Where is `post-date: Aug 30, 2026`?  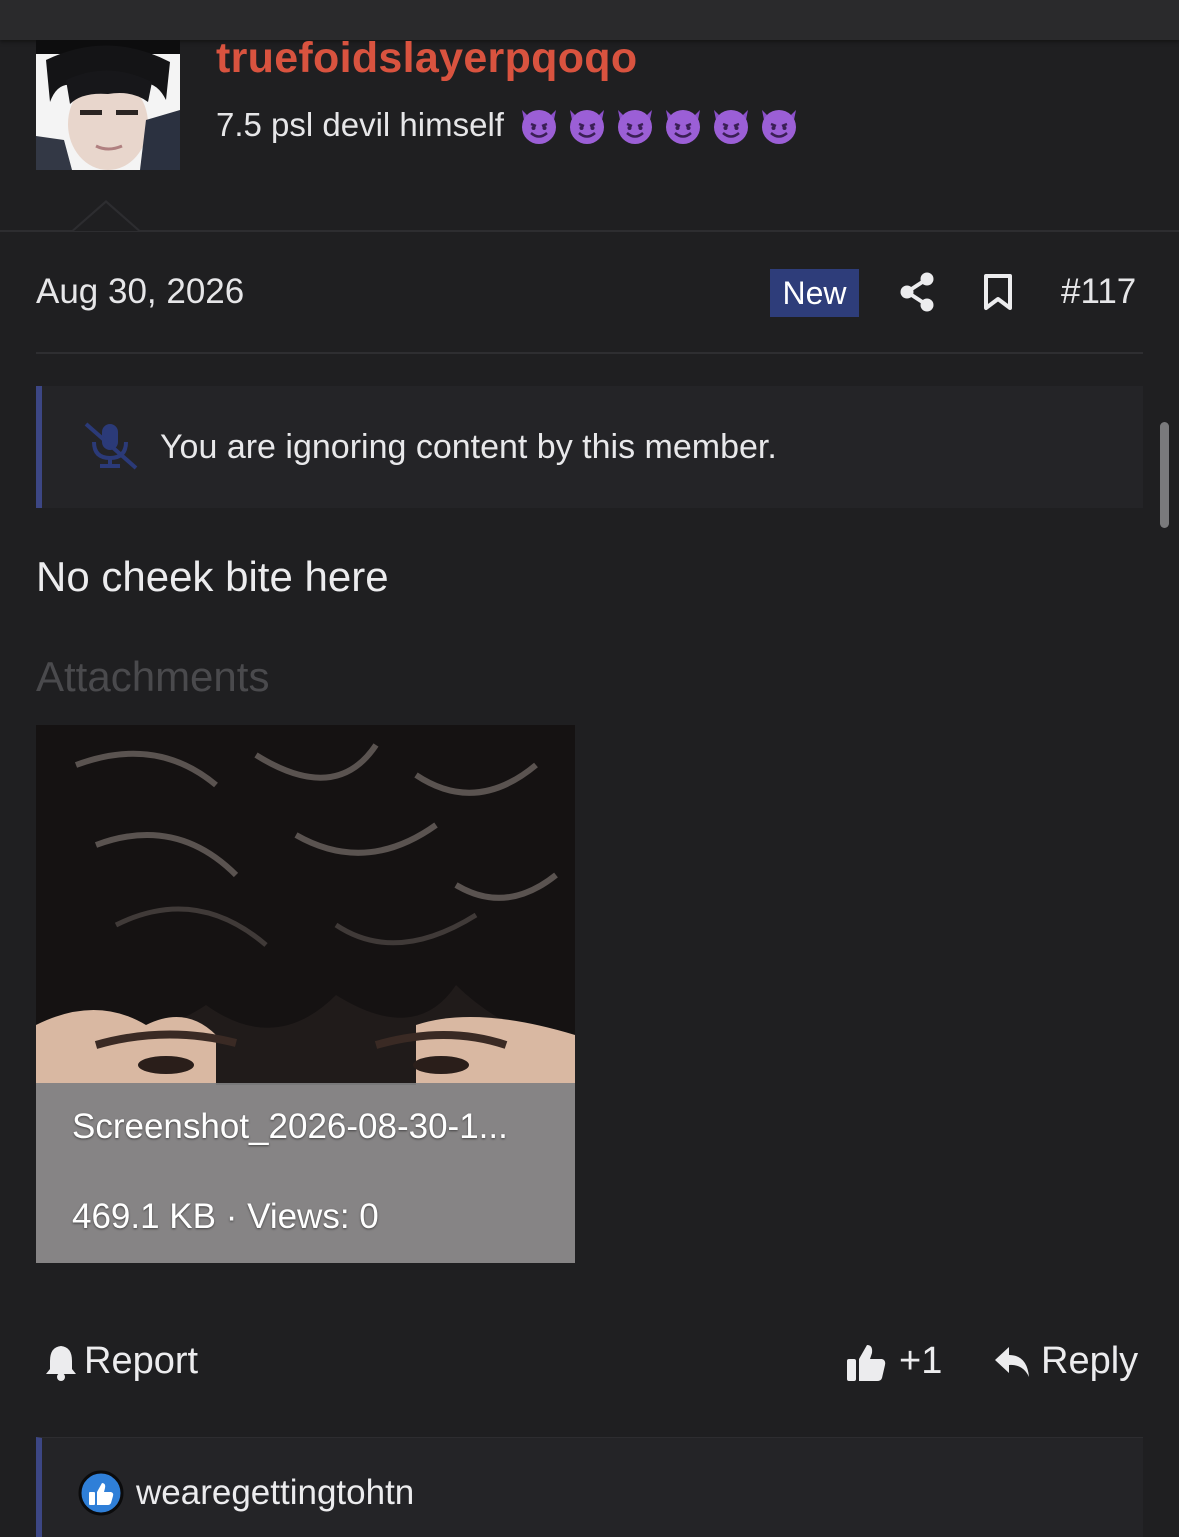
post-date: Aug 30, 2026 is located at coordinates (140, 292).